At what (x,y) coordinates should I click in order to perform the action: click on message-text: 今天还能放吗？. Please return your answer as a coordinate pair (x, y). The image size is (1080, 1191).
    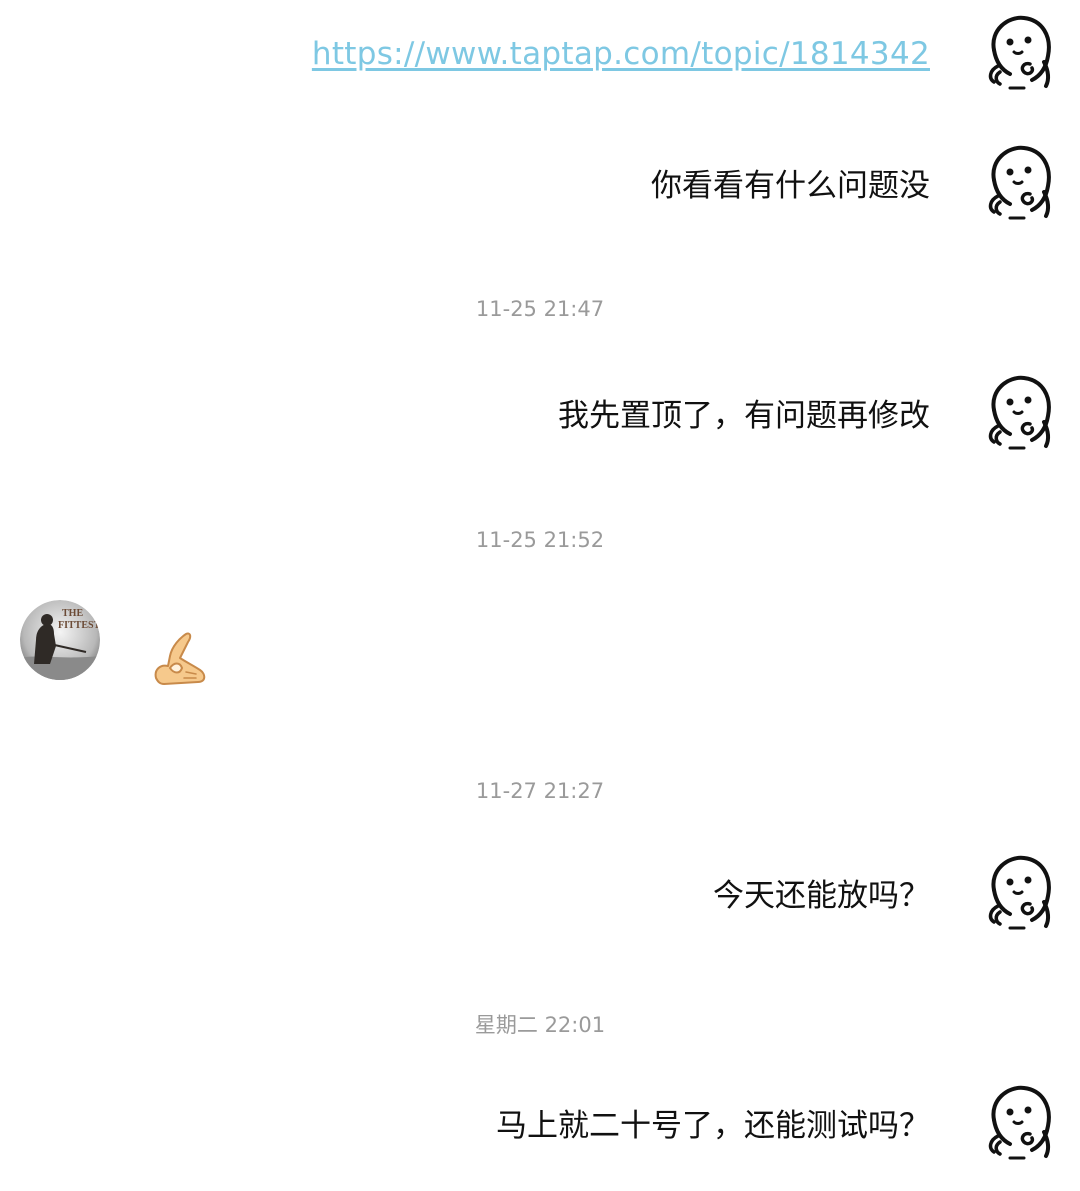
    Looking at the image, I should click on (821, 896).